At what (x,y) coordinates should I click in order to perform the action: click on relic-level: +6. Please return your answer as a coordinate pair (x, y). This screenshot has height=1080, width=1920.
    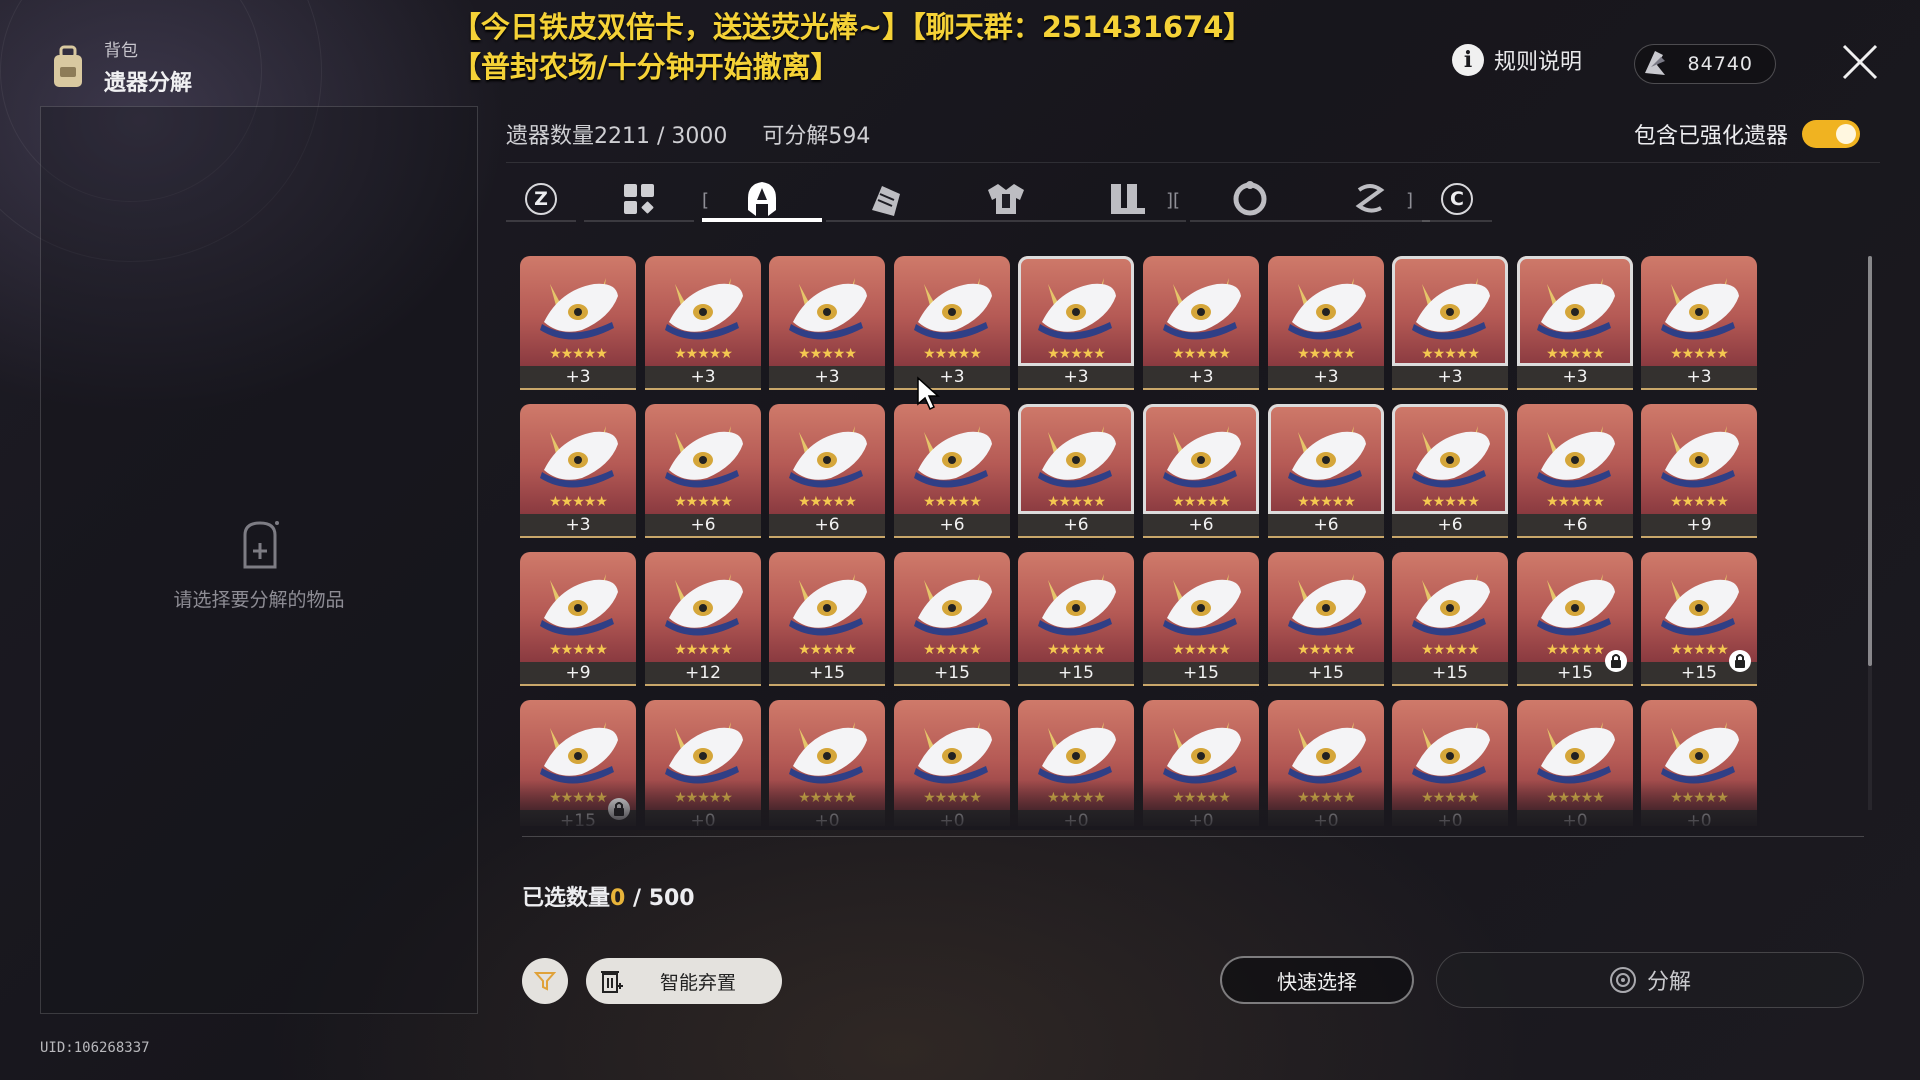
    Looking at the image, I should click on (827, 526).